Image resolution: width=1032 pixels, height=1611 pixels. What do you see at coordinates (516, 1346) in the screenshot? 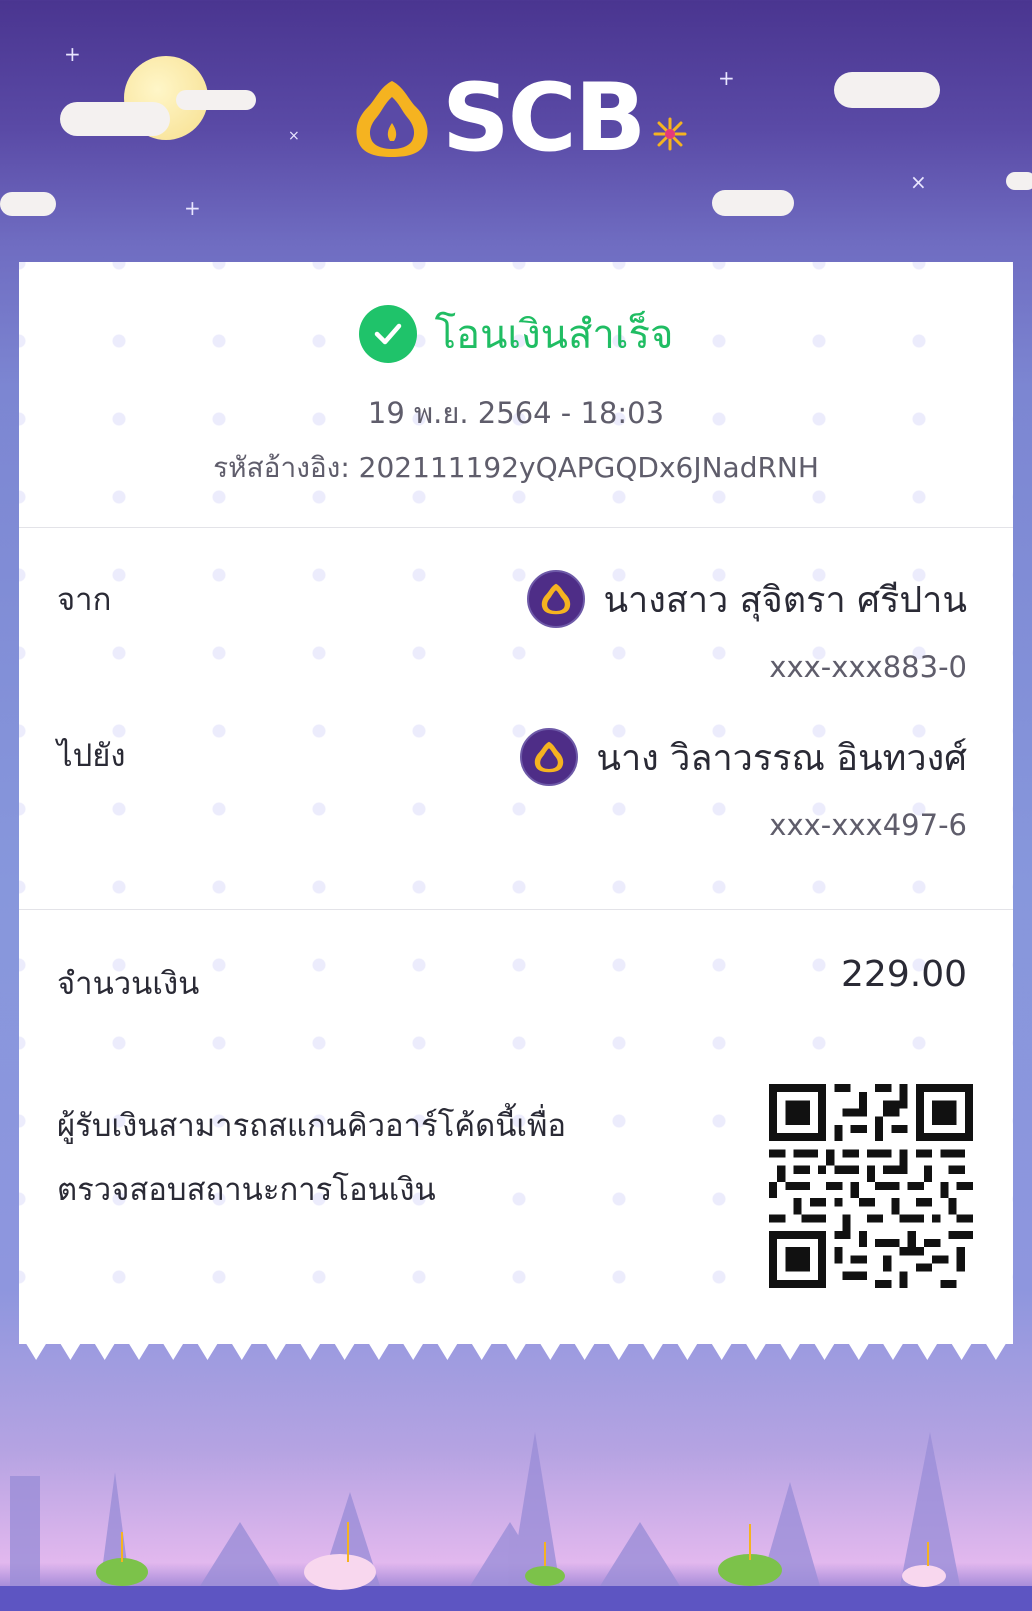
I see `receipt-zigzag-edge` at bounding box center [516, 1346].